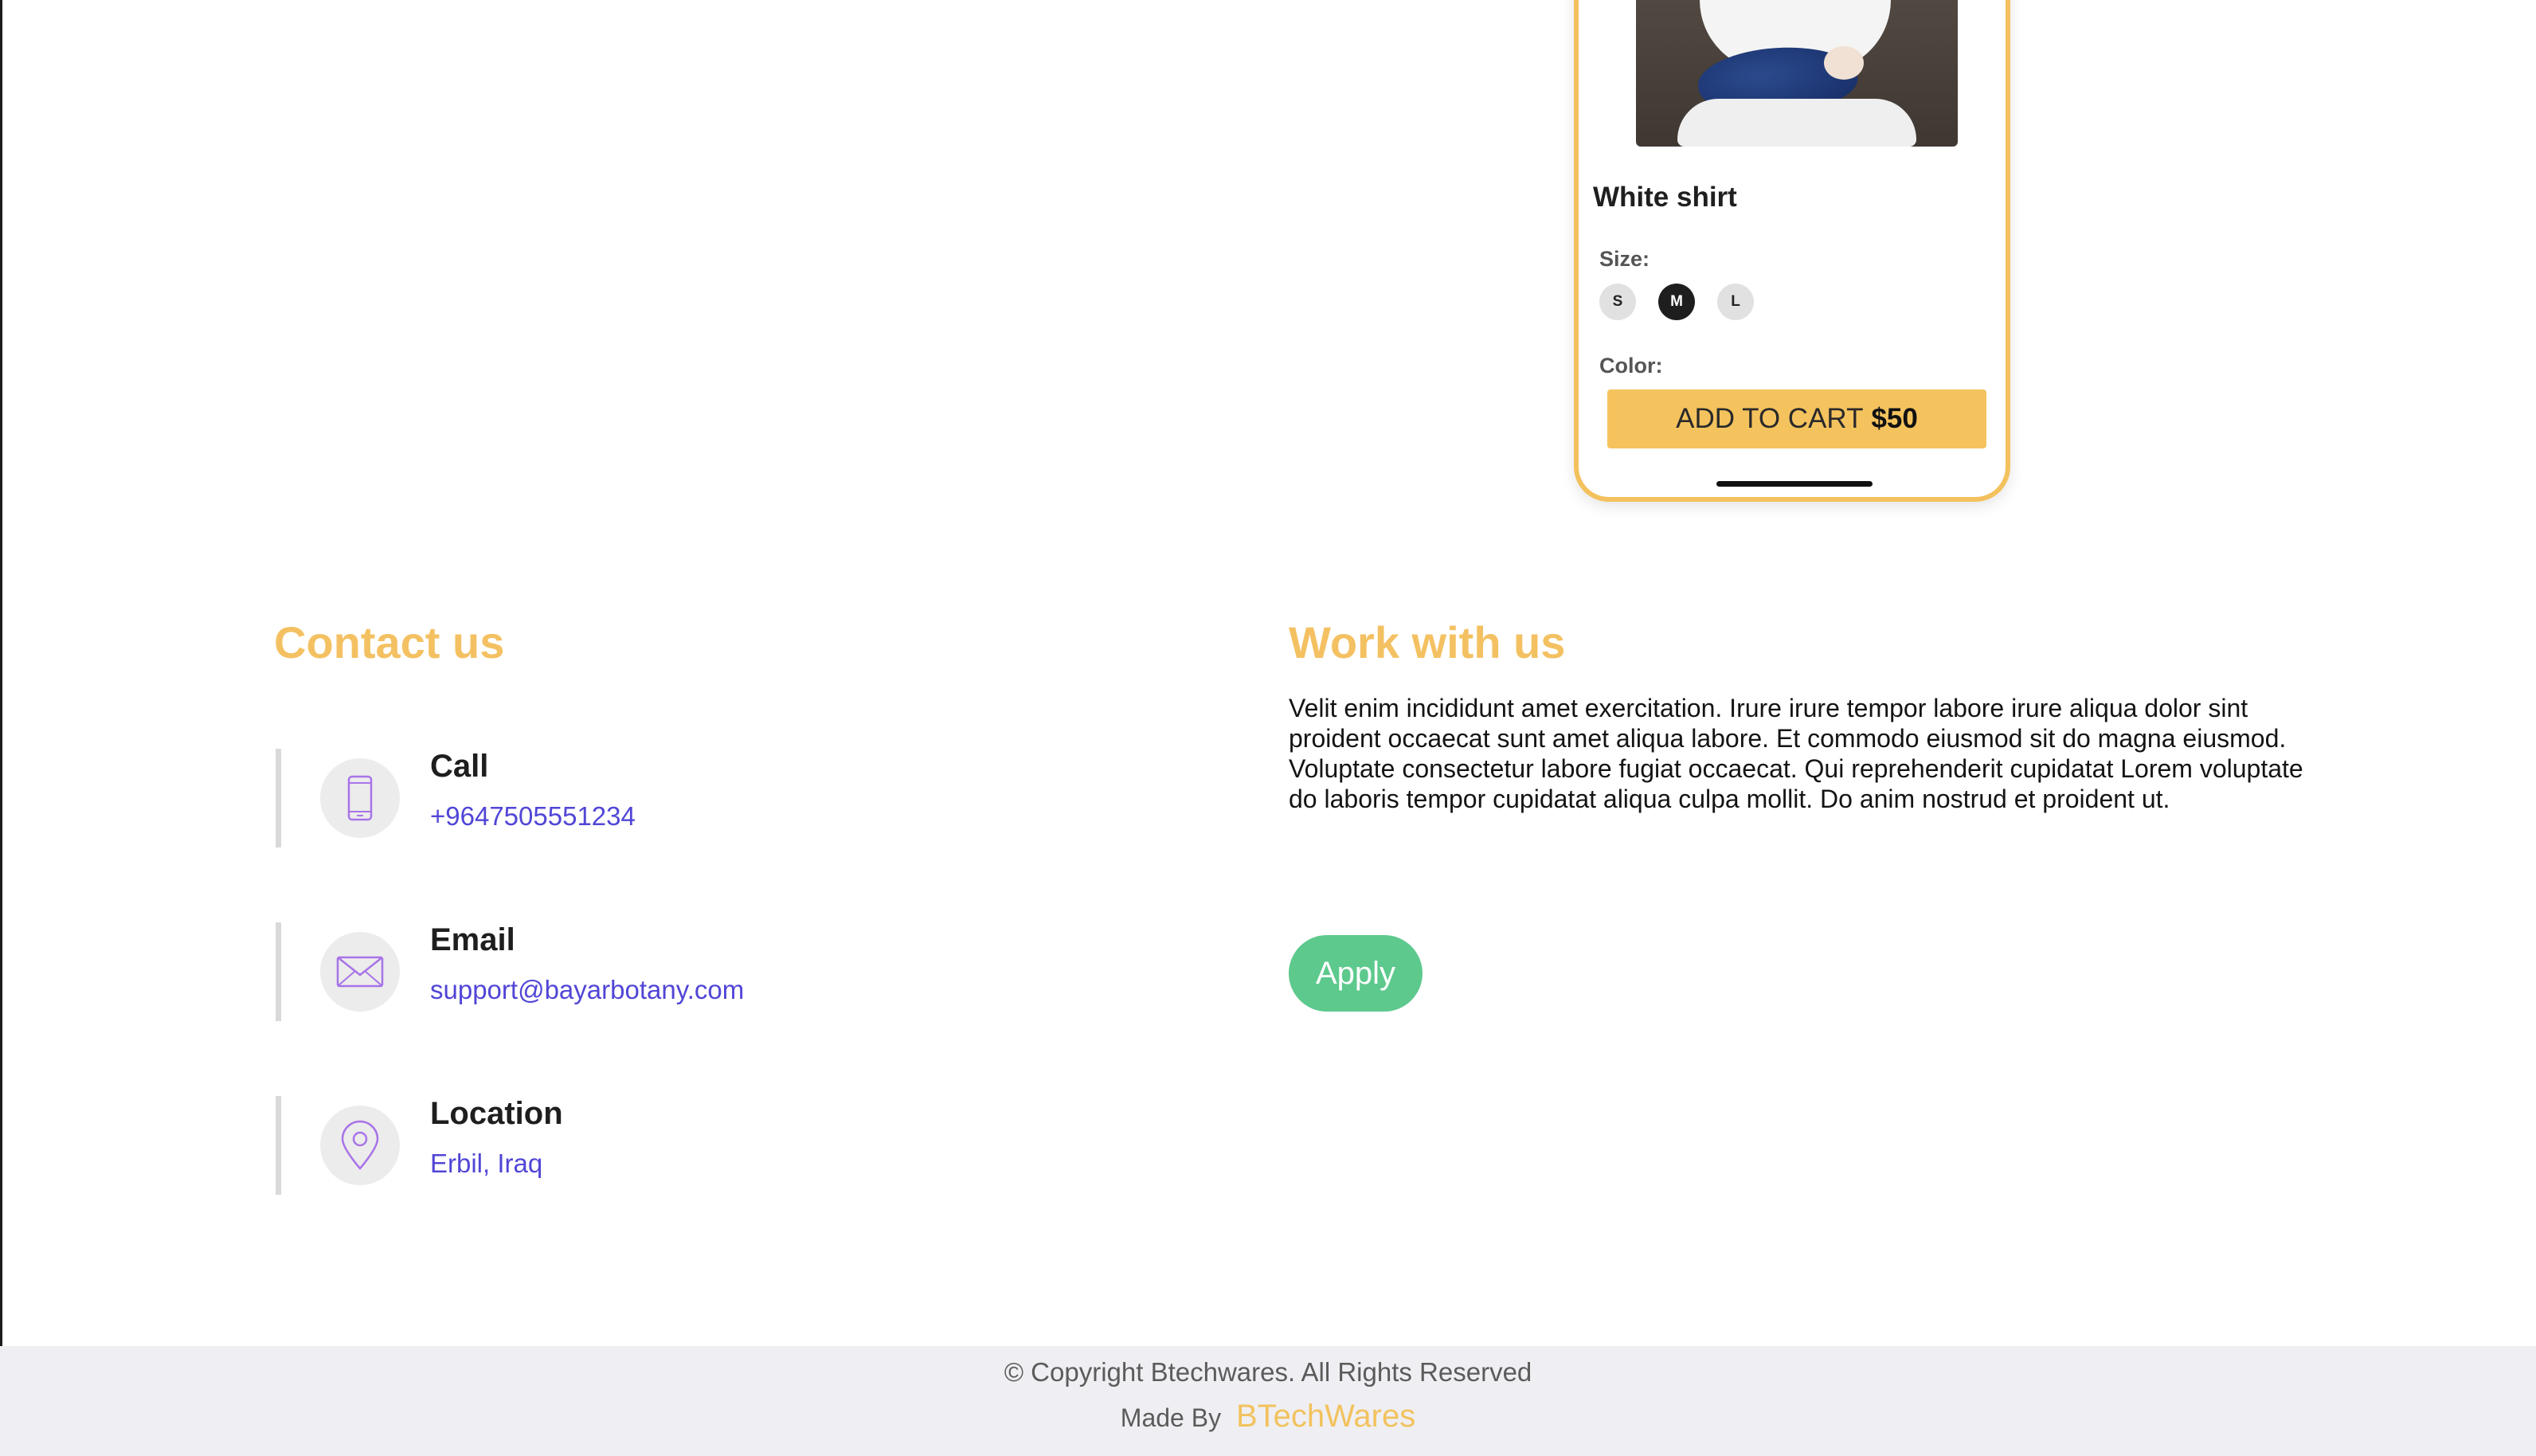  I want to click on map-pin-icon, so click(360, 1145).